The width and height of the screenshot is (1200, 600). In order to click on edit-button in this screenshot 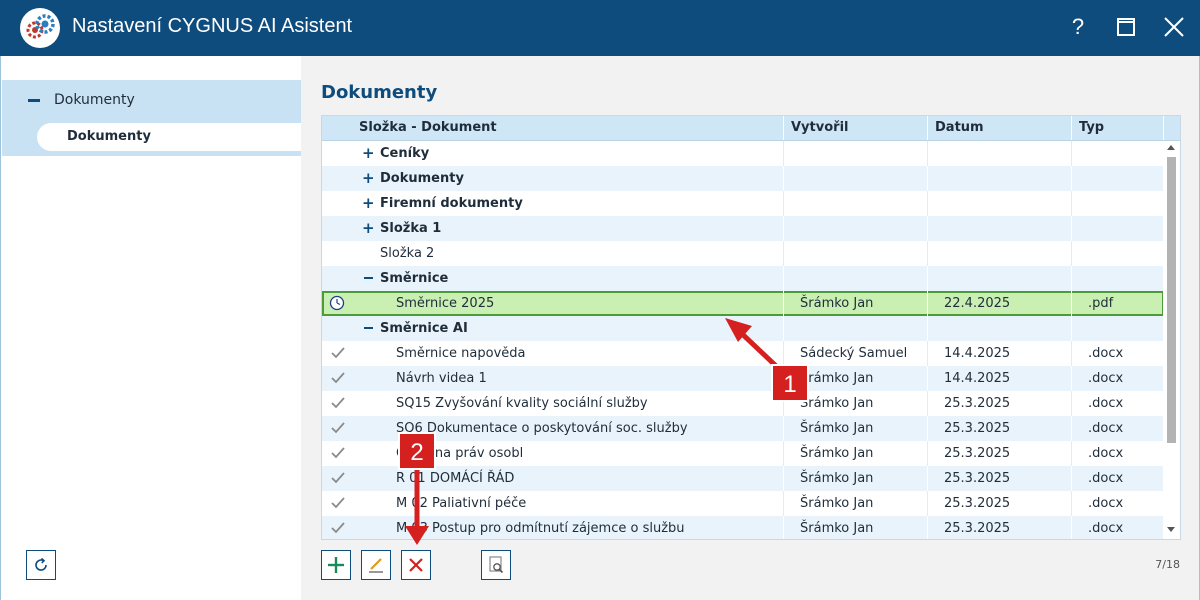, I will do `click(376, 565)`.